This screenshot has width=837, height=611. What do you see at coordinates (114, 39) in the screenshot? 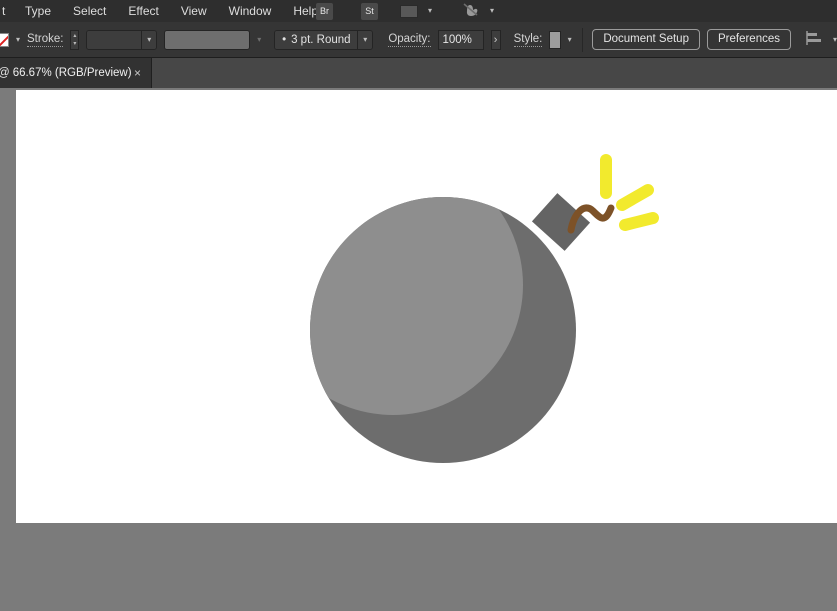
I see `stroke-weight-value` at bounding box center [114, 39].